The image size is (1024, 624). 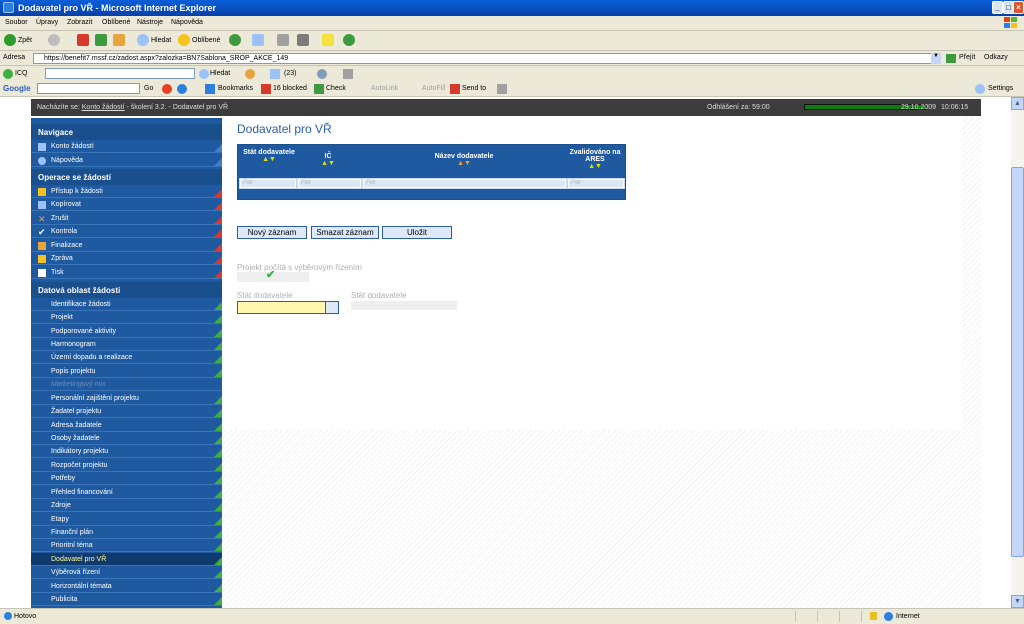 What do you see at coordinates (126, 372) in the screenshot?
I see `sidebar-item-popis-projektu: Popis projektu` at bounding box center [126, 372].